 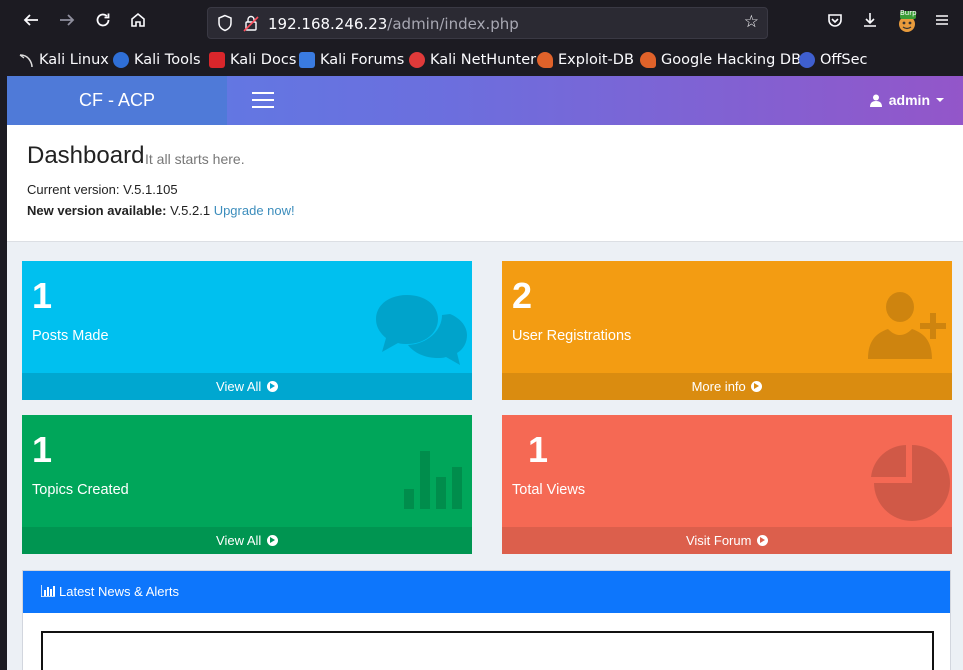 What do you see at coordinates (121, 60) in the screenshot?
I see `kali-tools-icon` at bounding box center [121, 60].